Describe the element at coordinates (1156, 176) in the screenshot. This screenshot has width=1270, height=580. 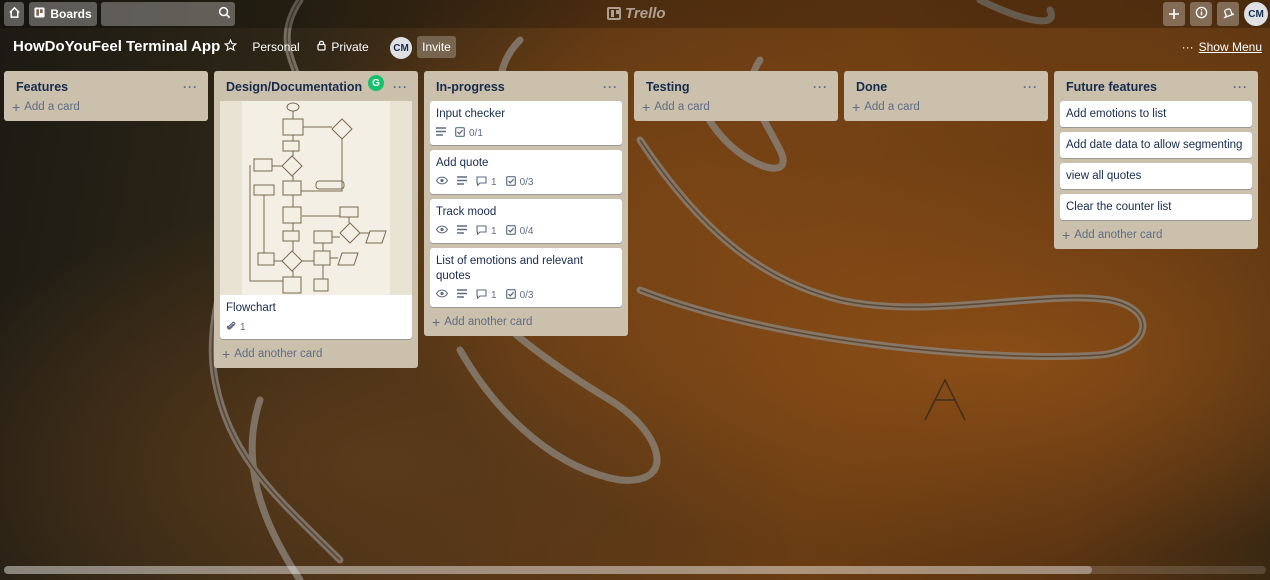
I see `card-view-all-quotes: view all quotes` at that location.